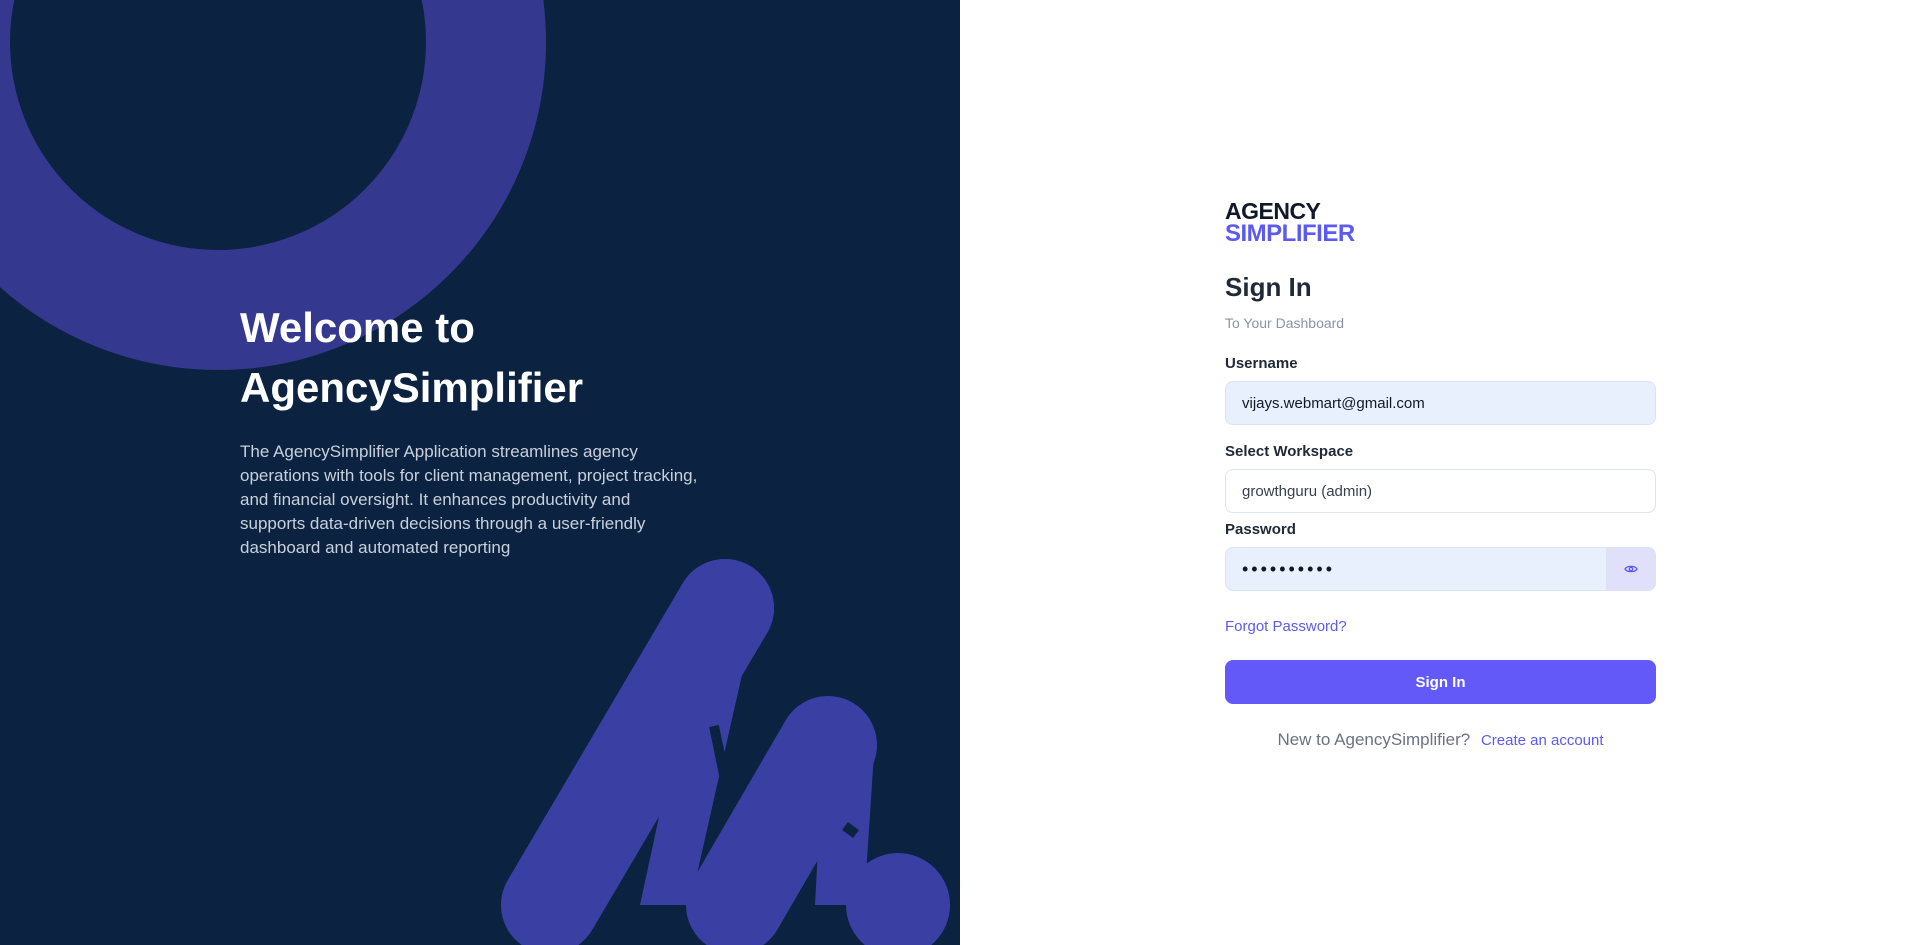  I want to click on username-input: vijays.webmart@gmail.com, so click(1440, 403).